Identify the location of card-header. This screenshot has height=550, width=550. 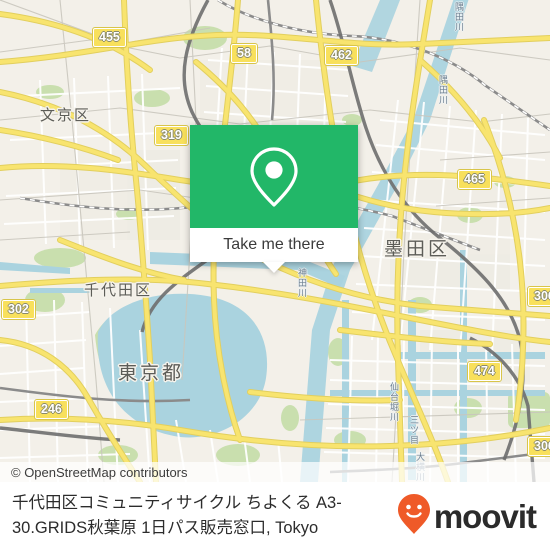
(274, 176).